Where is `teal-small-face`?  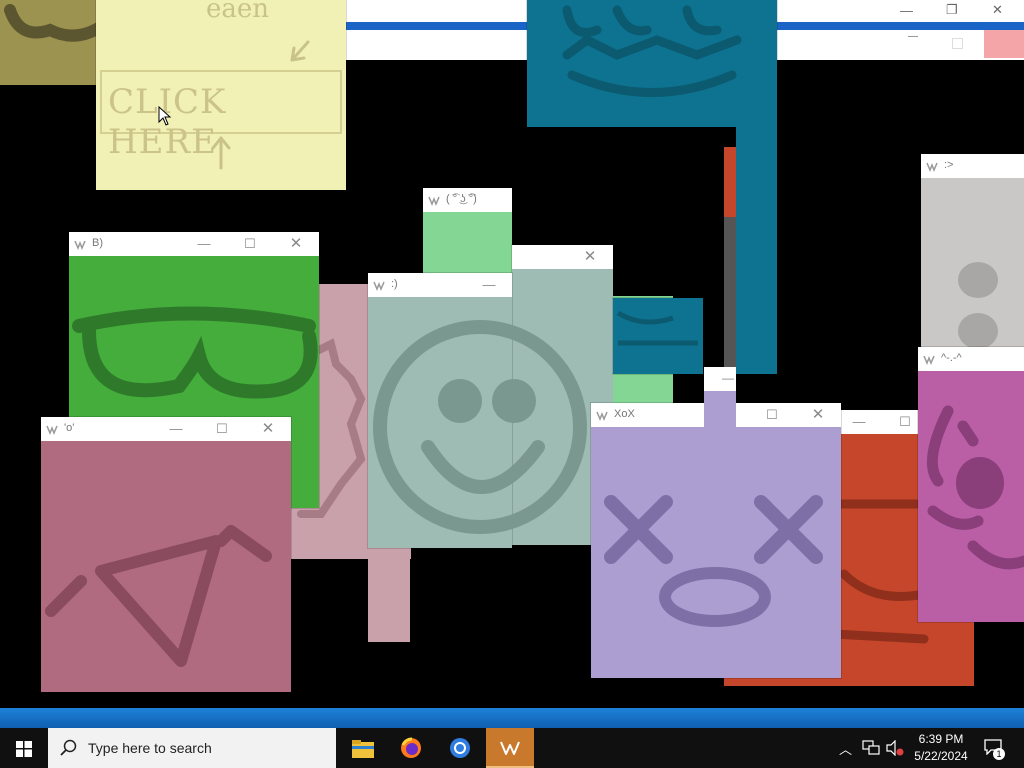
teal-small-face is located at coordinates (657, 328).